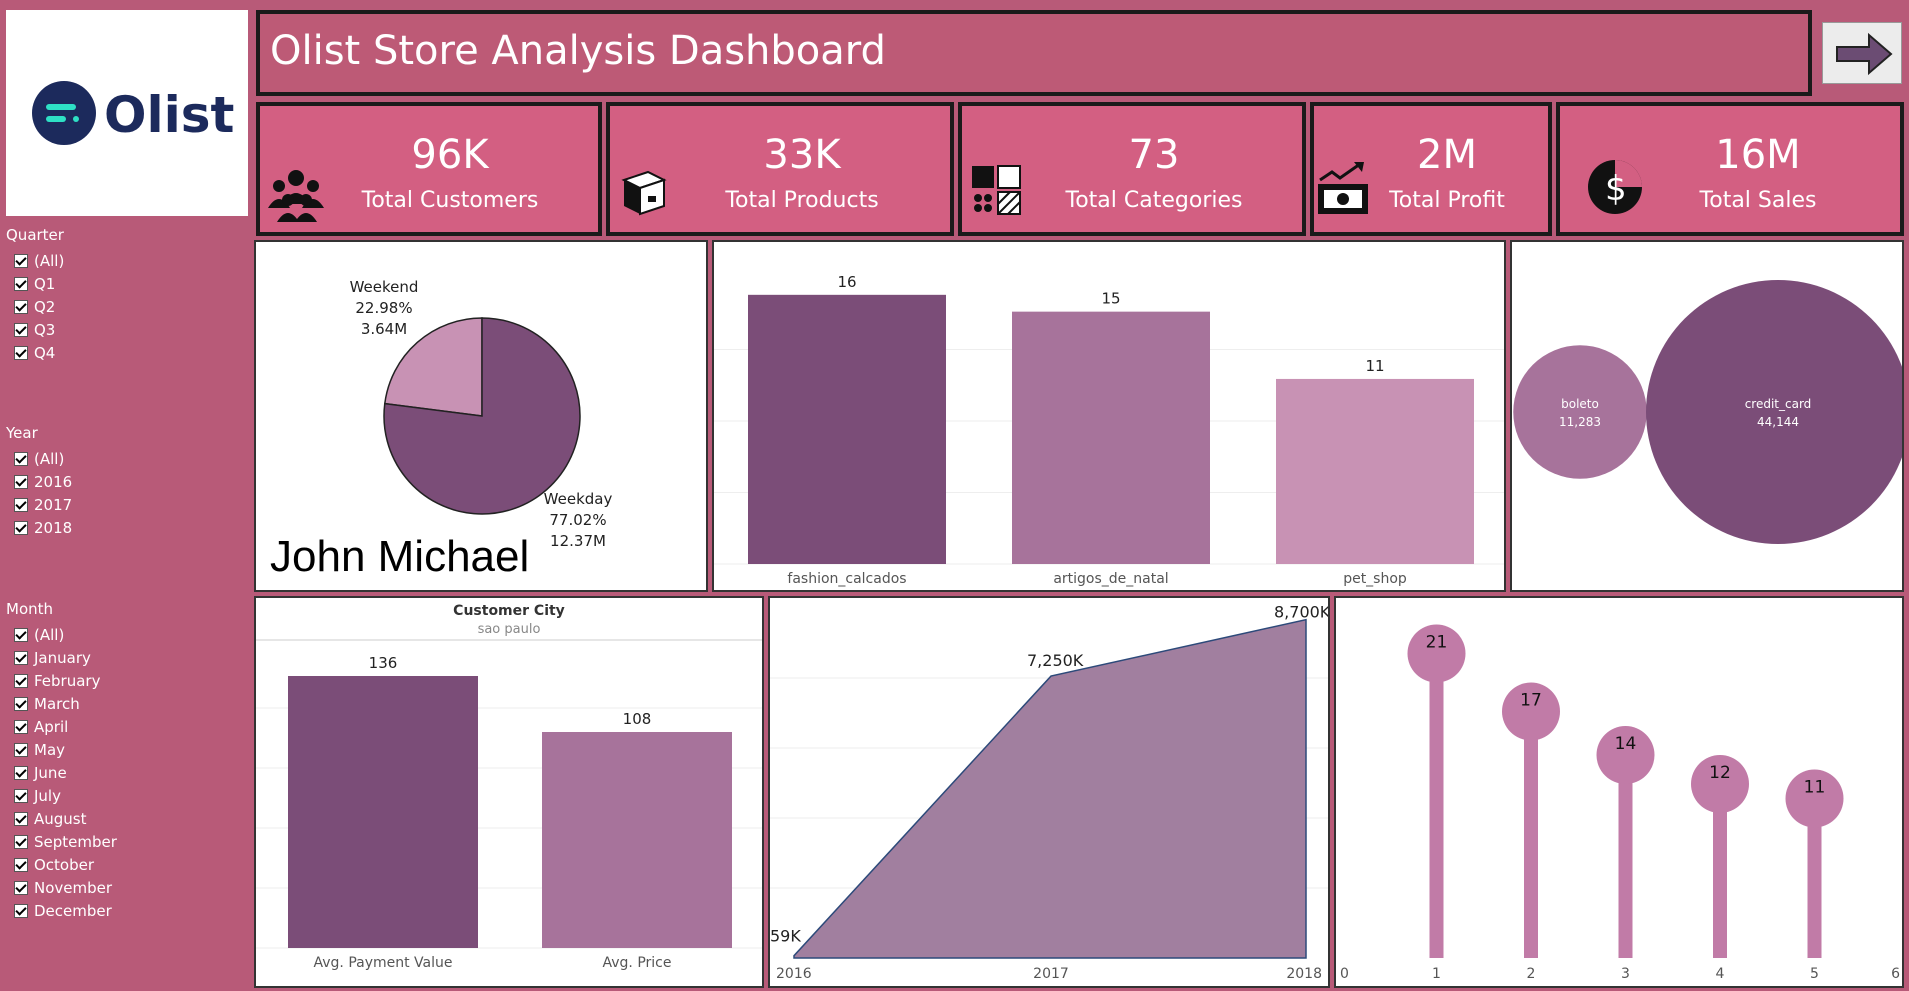 This screenshot has width=1909, height=991. Describe the element at coordinates (383, 663) in the screenshot. I see `bar-value-label: 136` at that location.